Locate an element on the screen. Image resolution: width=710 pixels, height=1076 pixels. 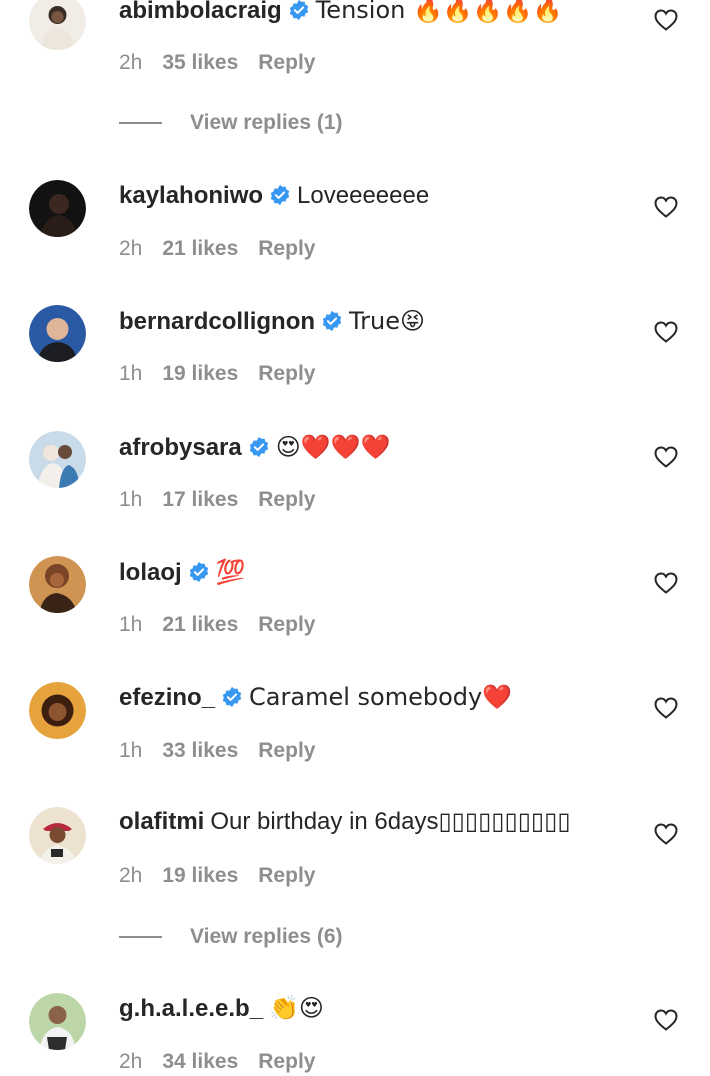
username: g.h.a.l.e.e.b_ is located at coordinates (191, 1008).